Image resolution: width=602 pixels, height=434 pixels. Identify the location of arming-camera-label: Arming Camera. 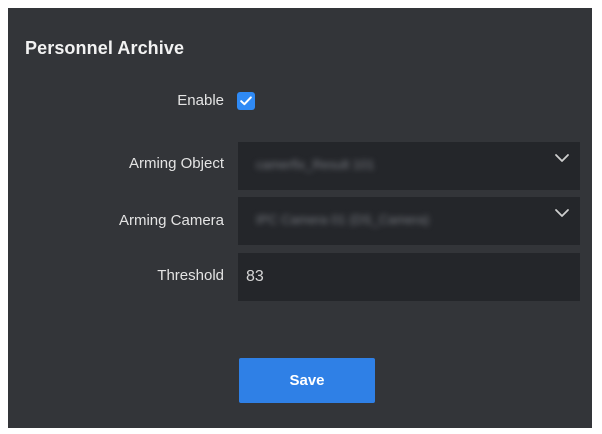
(171, 220).